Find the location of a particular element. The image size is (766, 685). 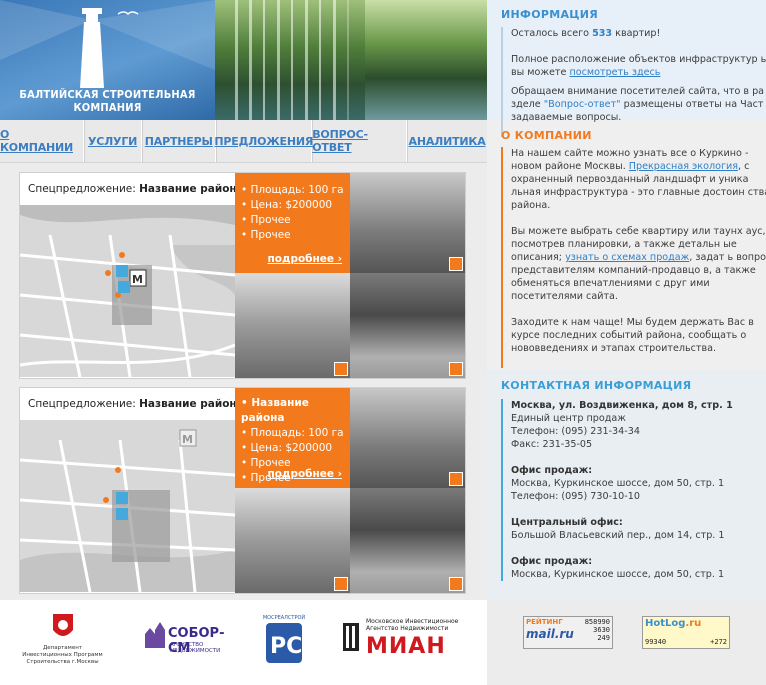

about-heading: О КОМПАНИИ is located at coordinates (546, 135).